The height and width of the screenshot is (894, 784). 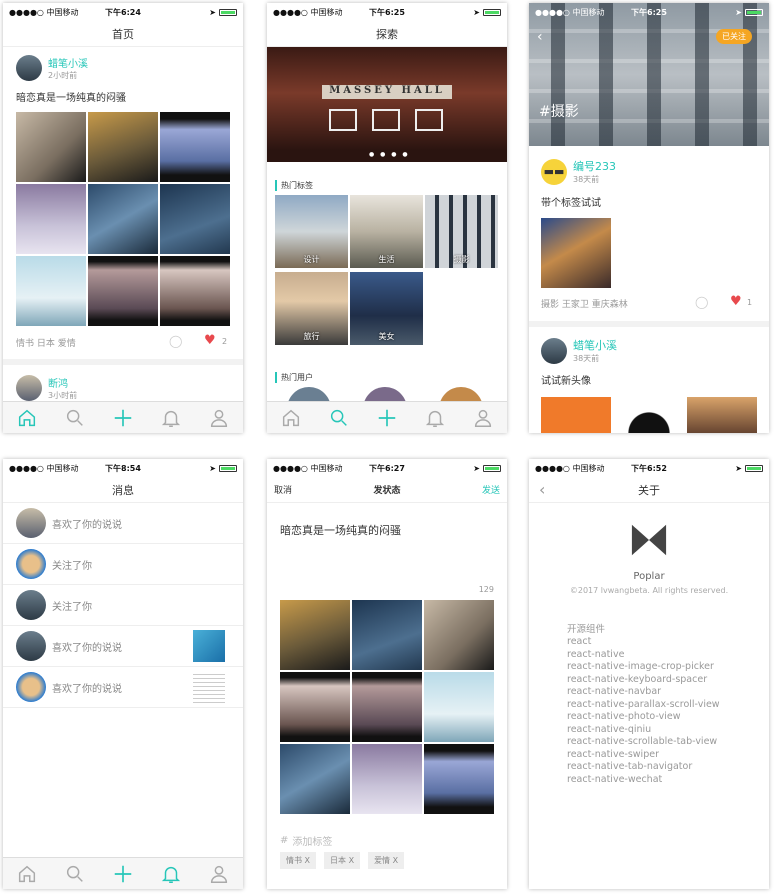 What do you see at coordinates (71, 98) in the screenshot?
I see `post-text: 暗恋真是一场纯真的闷骚` at bounding box center [71, 98].